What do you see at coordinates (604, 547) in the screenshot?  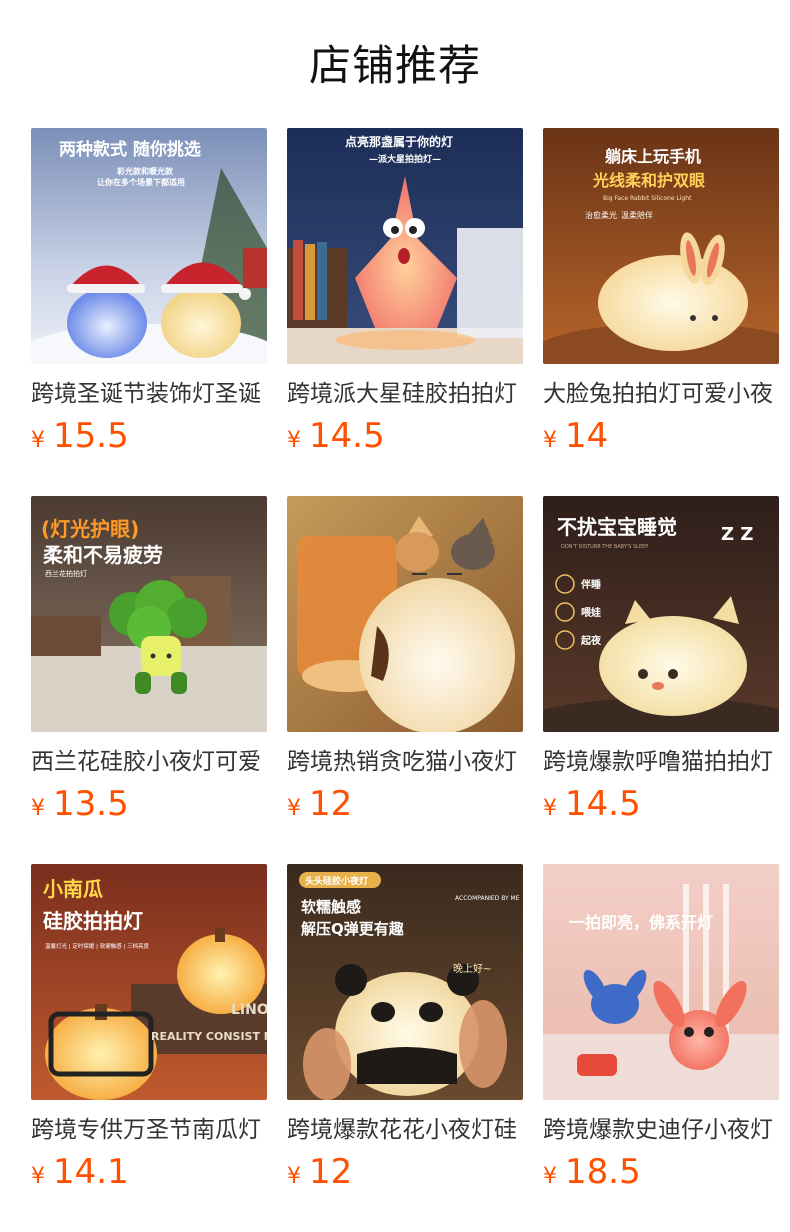 I see `image-caption: DON'T DISTURB THE BABY'S SLEEP` at bounding box center [604, 547].